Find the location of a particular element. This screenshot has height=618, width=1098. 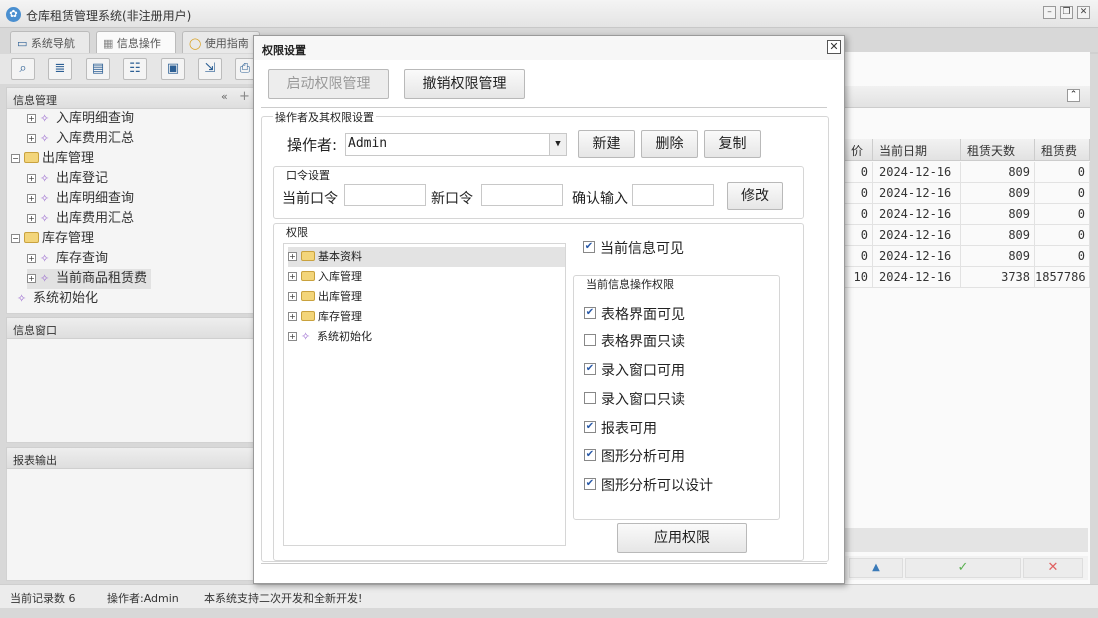

grid-header: 当前日期 is located at coordinates (917, 150).